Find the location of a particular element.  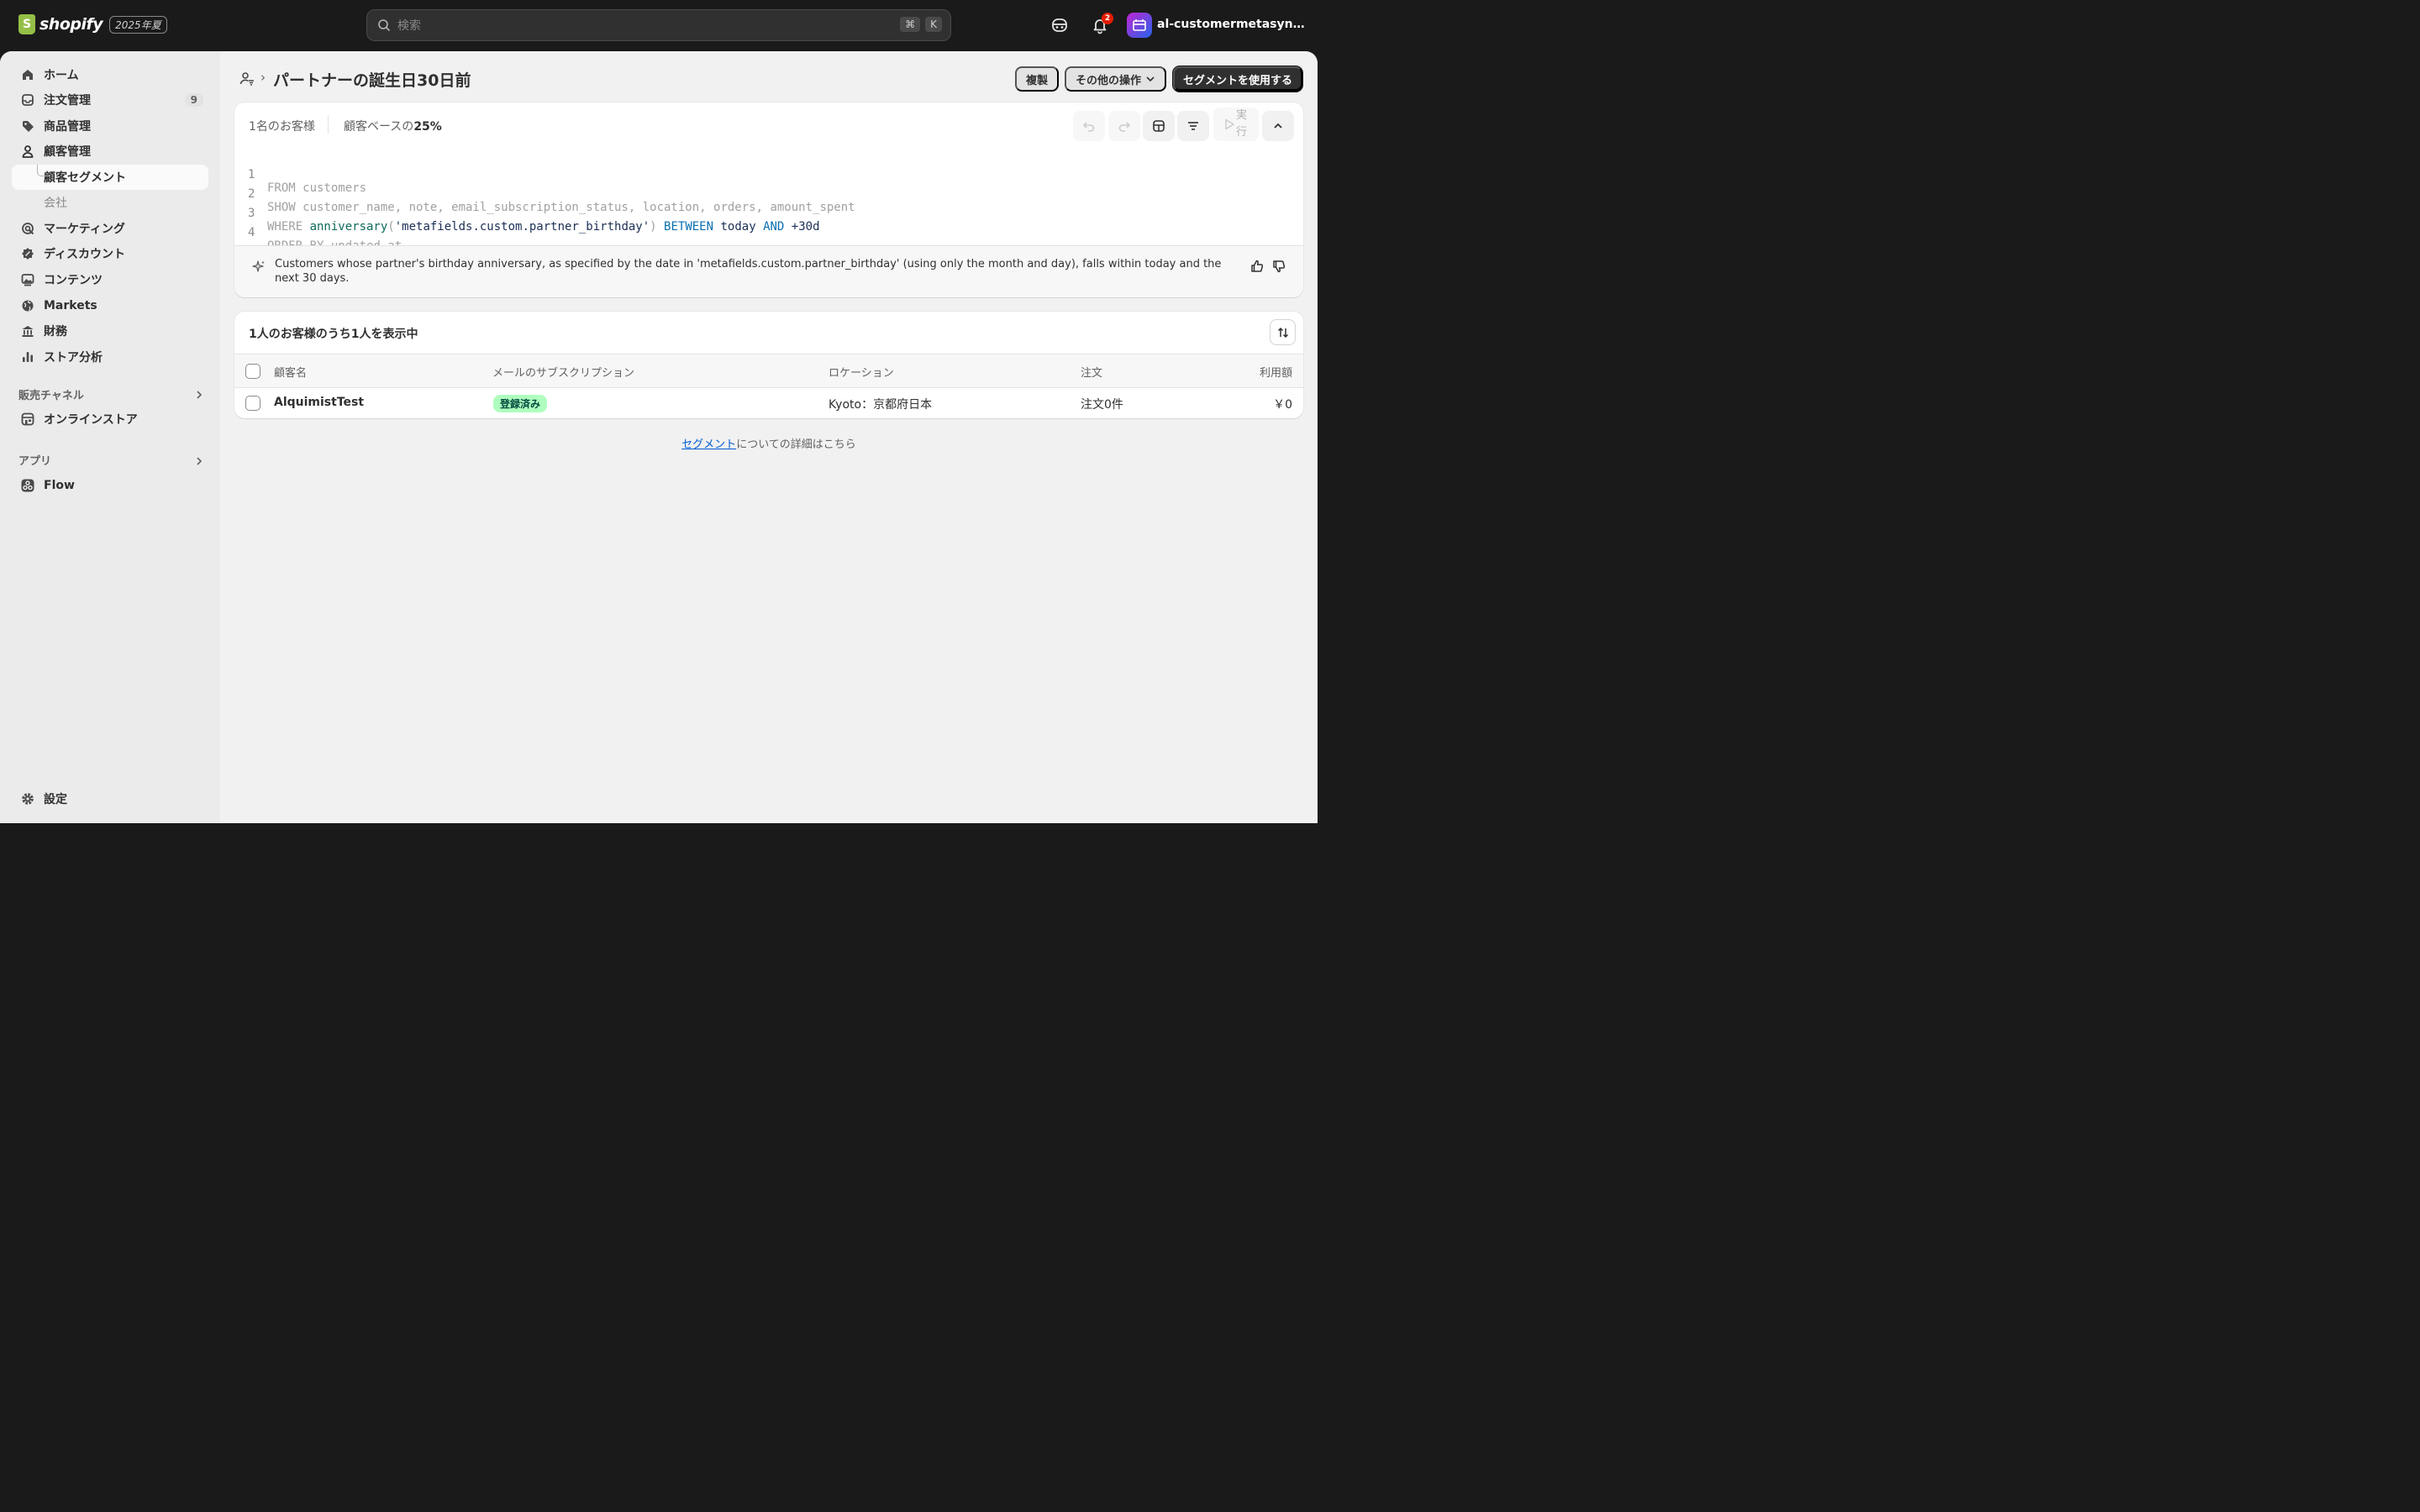

sidebar-item-label: 財務 is located at coordinates (55, 332).